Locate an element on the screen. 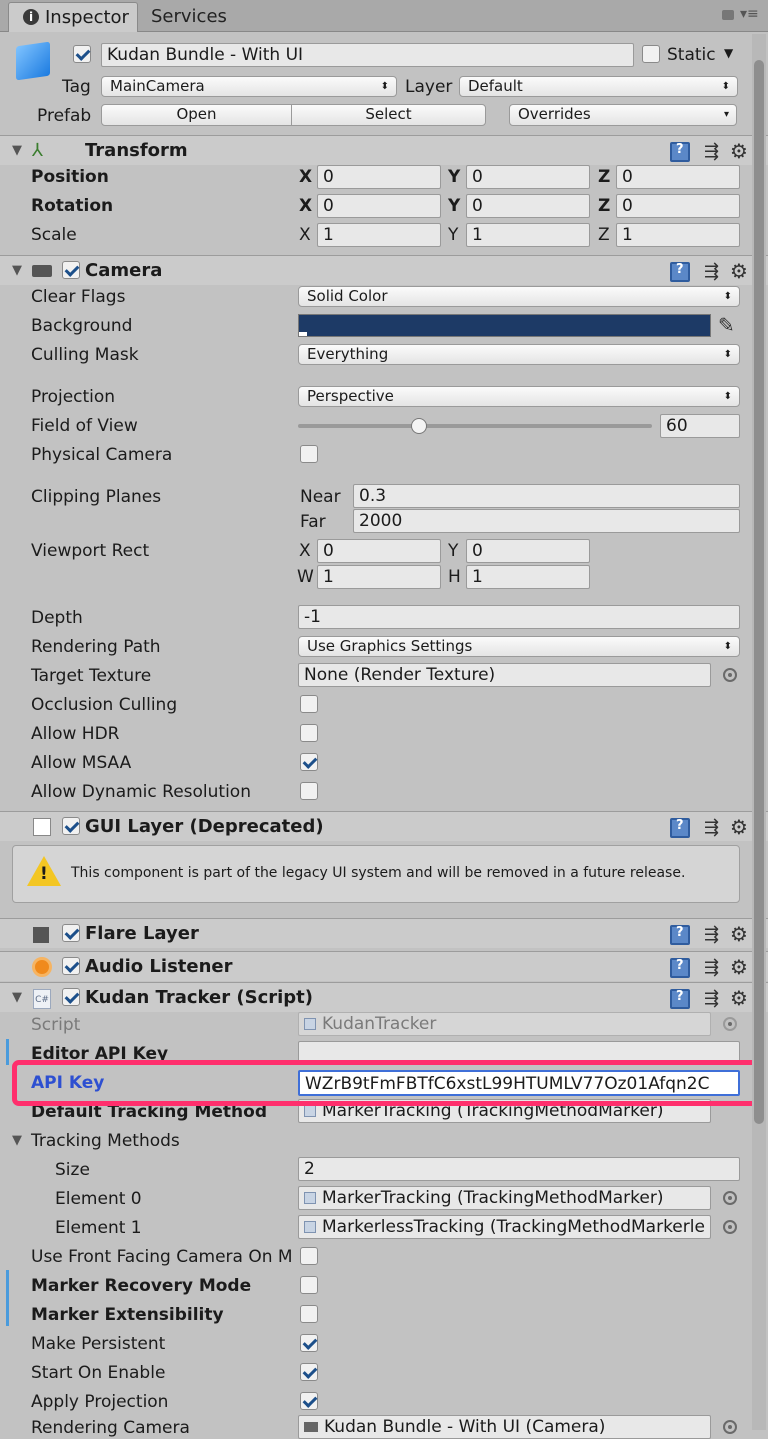  kudan-enabled-checkbox is located at coordinates (71, 997).